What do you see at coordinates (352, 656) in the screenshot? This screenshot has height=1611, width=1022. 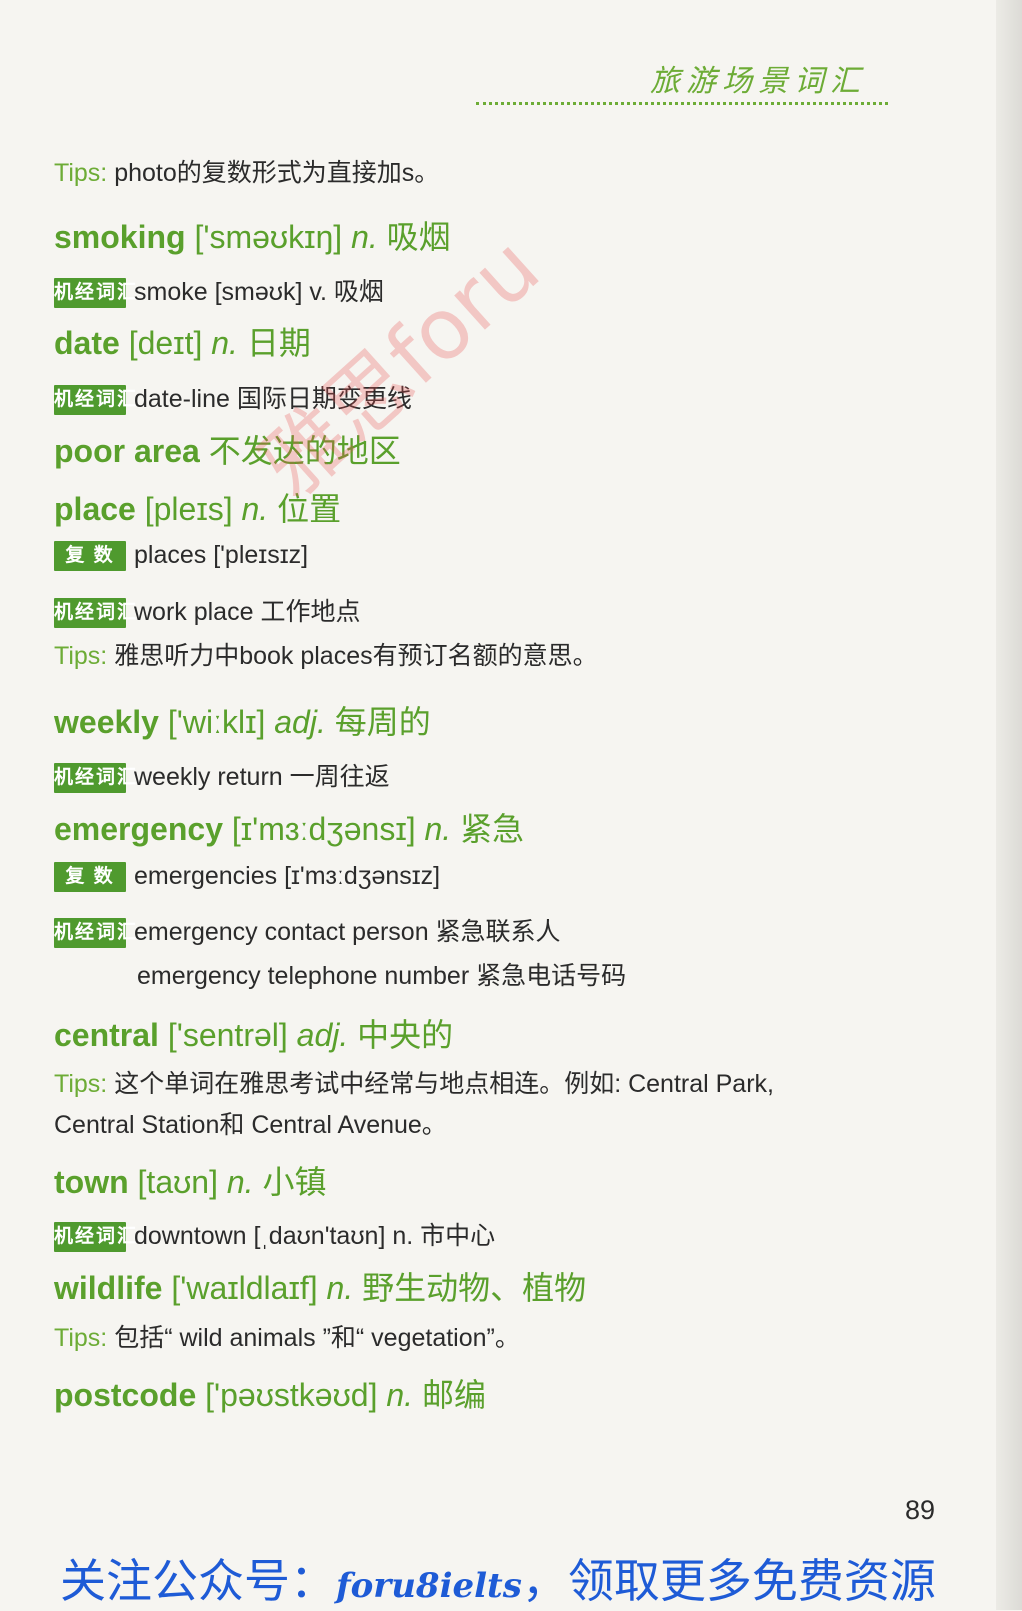 I see `tips-text: 雅思听力中book places有预订名额的意思。` at bounding box center [352, 656].